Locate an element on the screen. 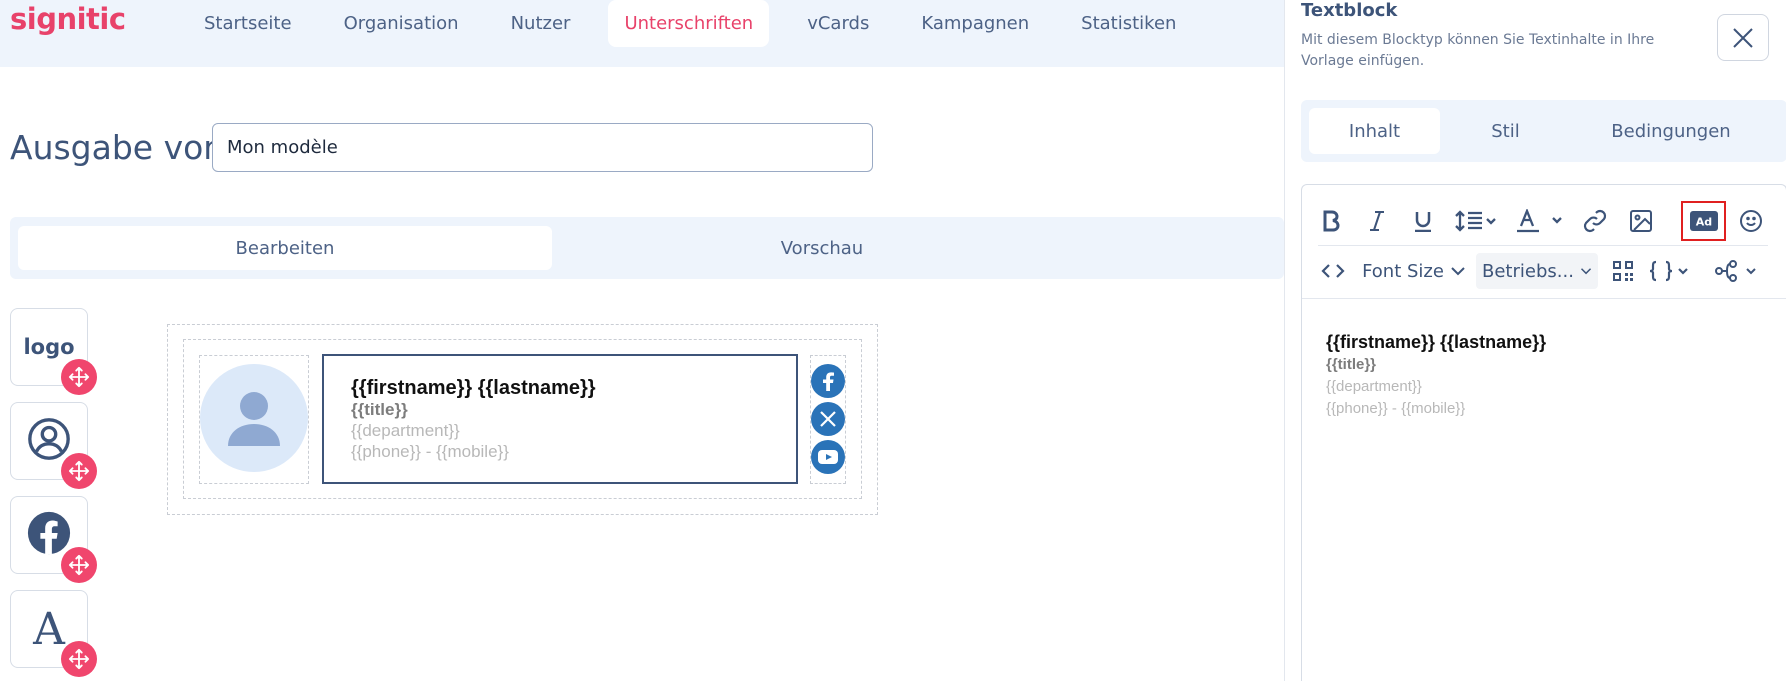 This screenshot has height=681, width=1786. nav-item-unterschriften: Unterschriften is located at coordinates (689, 23).